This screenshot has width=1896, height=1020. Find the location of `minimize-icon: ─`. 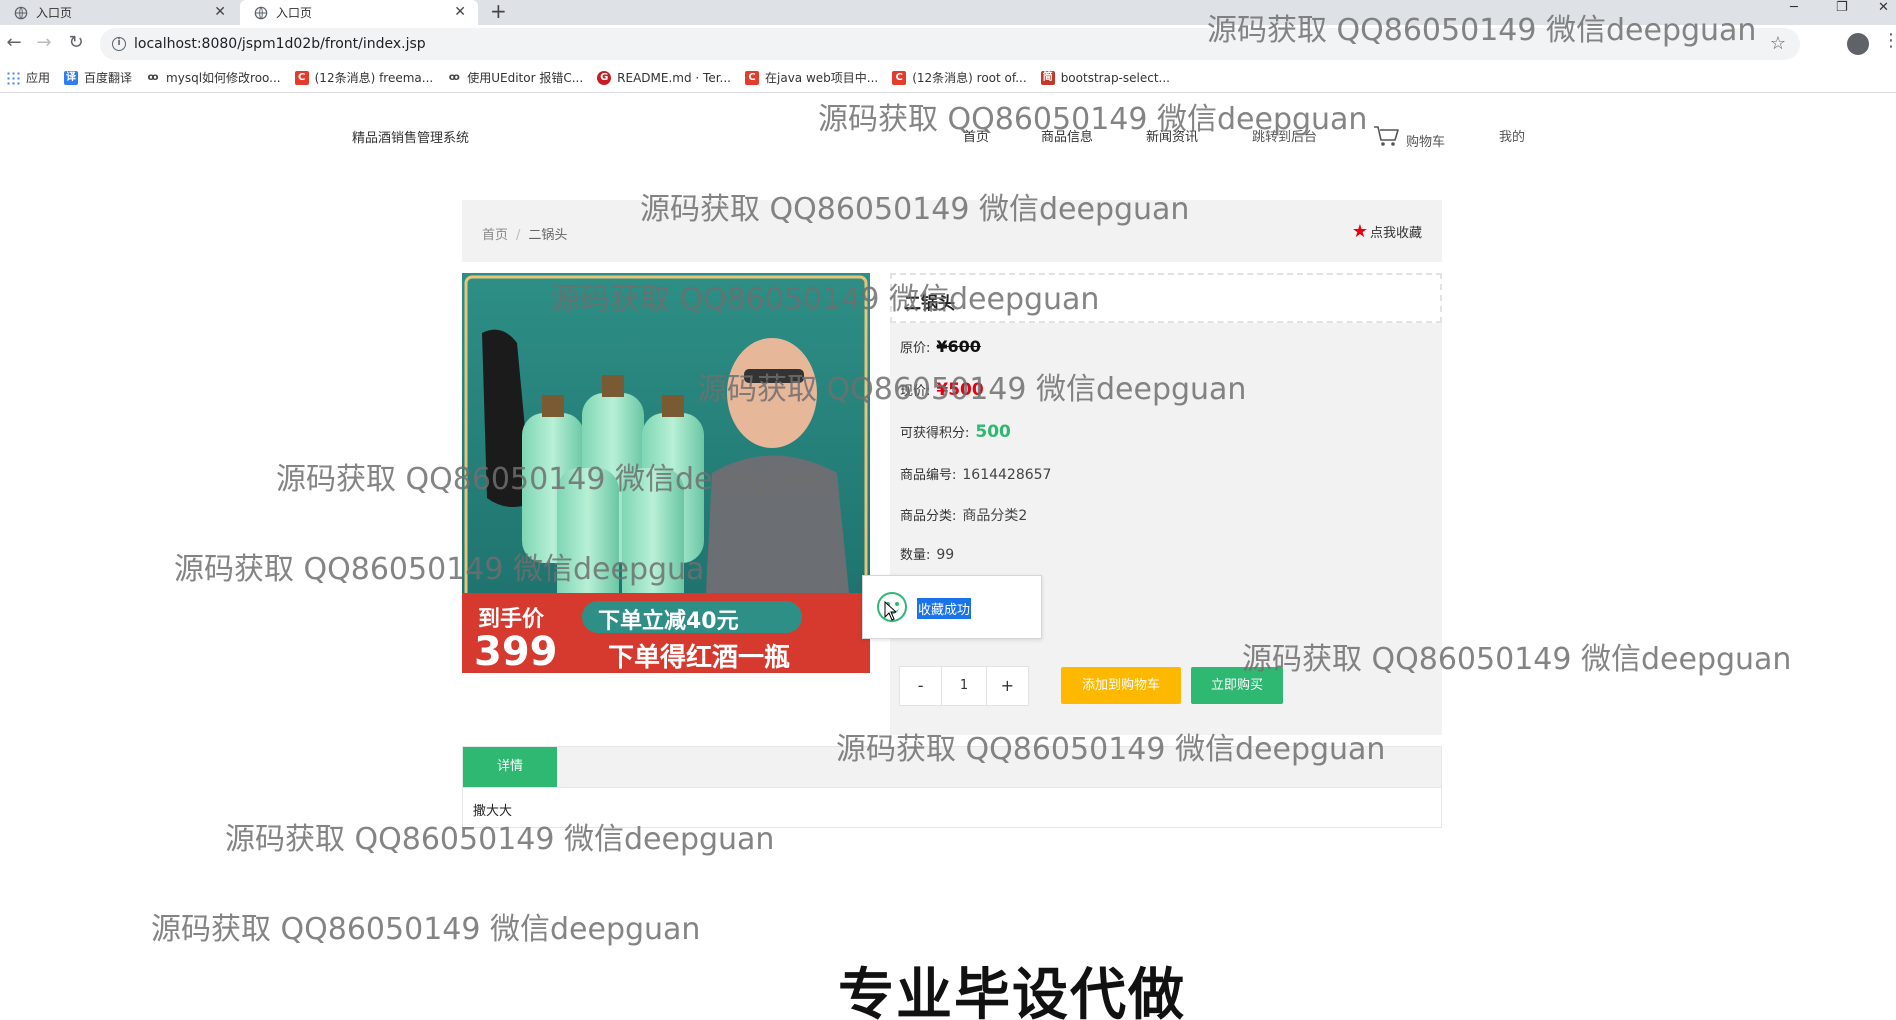

minimize-icon: ─ is located at coordinates (1794, 8).